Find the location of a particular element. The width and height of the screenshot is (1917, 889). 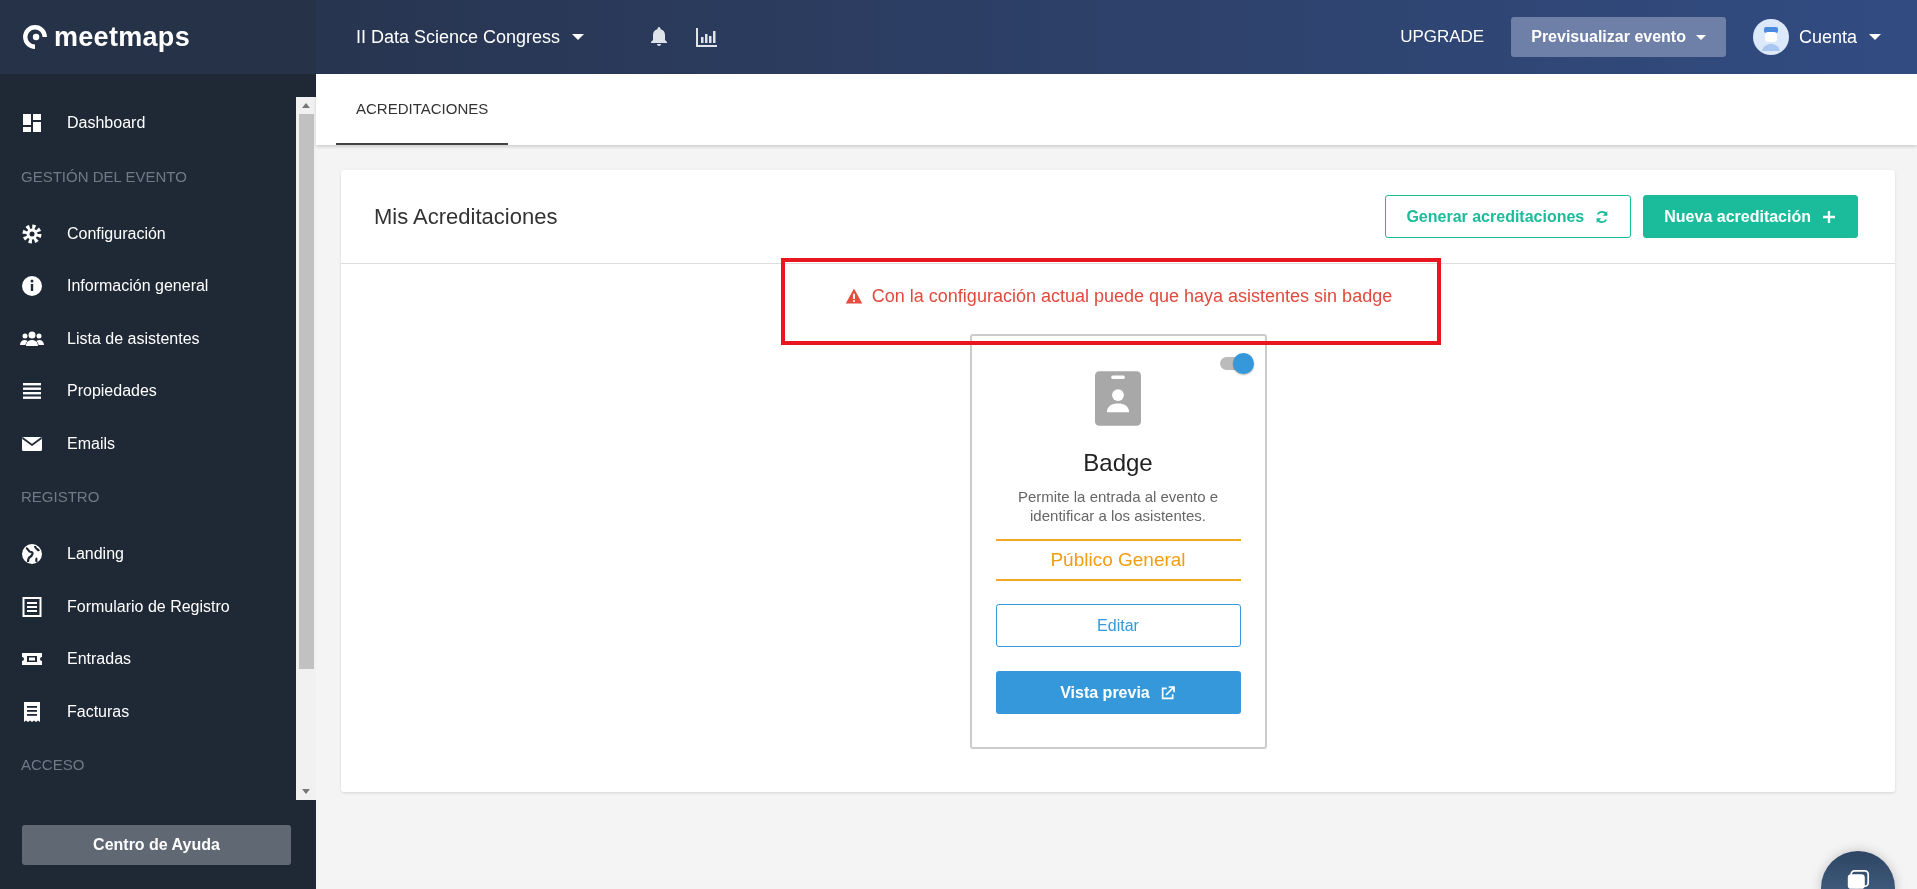

info-icon is located at coordinates (32, 286).